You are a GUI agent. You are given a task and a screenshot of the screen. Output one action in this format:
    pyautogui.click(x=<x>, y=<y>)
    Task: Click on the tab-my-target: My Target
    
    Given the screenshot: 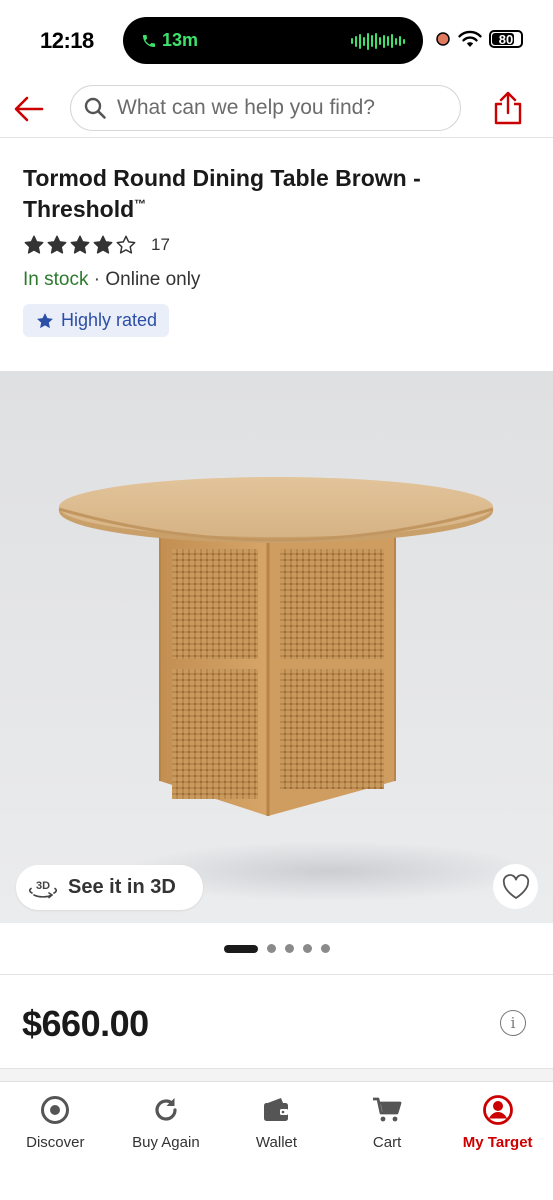 What is the action you would take?
    pyautogui.click(x=497, y=1141)
    